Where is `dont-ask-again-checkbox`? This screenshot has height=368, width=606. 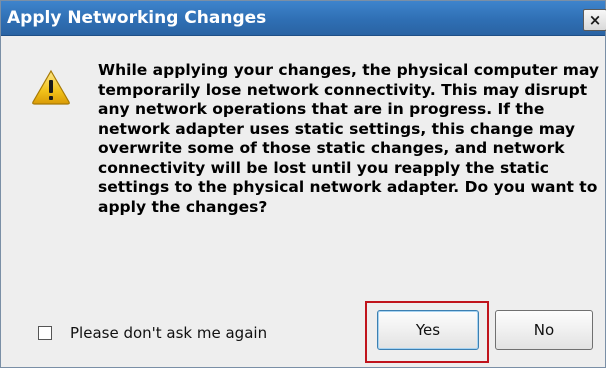 dont-ask-again-checkbox is located at coordinates (45, 333).